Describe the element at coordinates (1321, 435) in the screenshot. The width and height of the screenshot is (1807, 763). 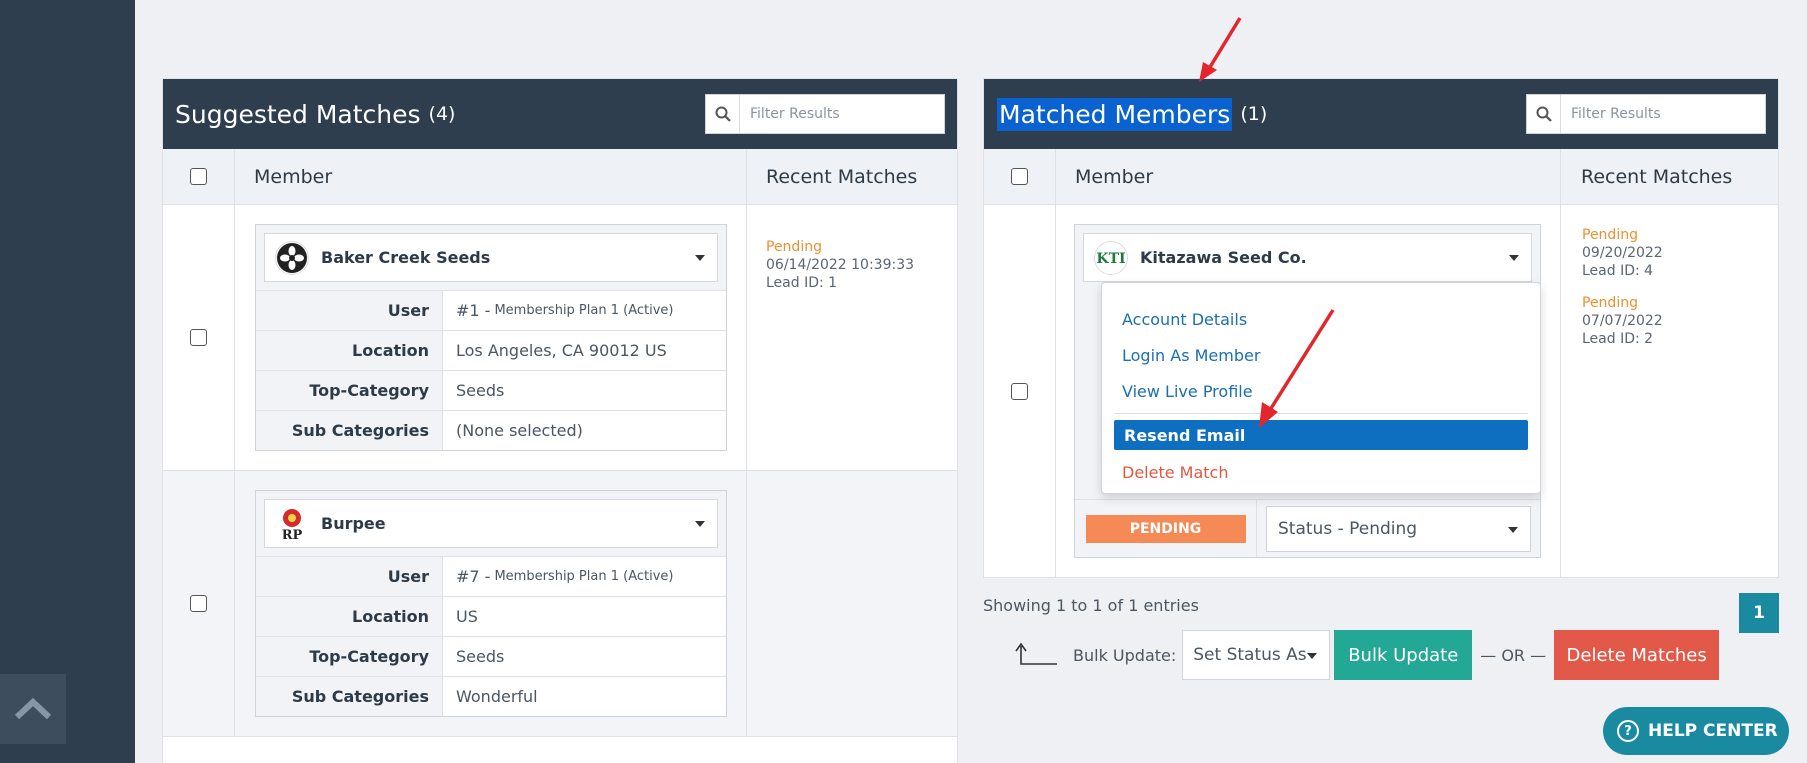
I see `menu-item-resend-email: Resend Email` at that location.